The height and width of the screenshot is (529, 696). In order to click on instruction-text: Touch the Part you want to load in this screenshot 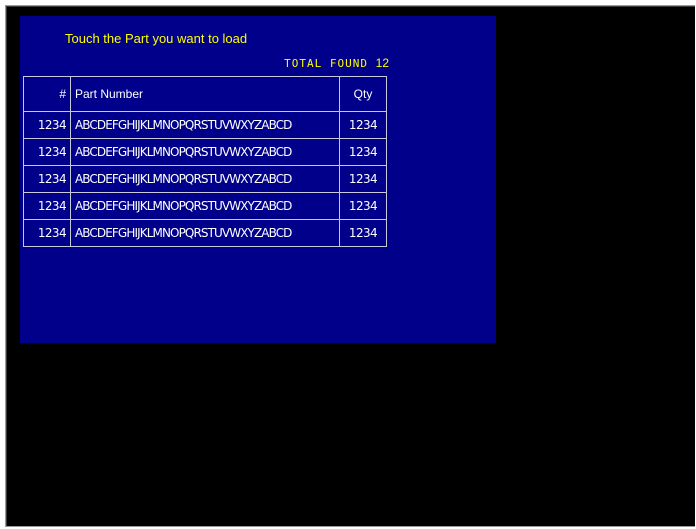, I will do `click(156, 38)`.